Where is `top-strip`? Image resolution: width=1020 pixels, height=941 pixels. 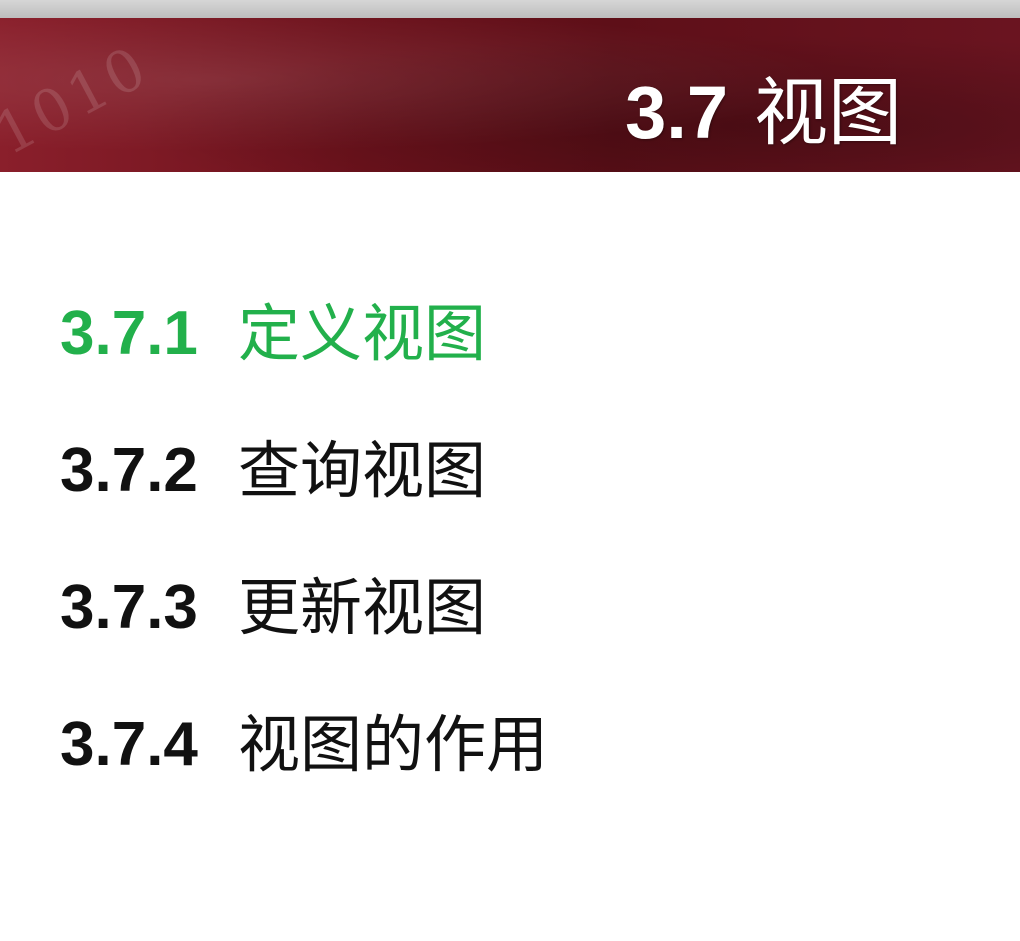 top-strip is located at coordinates (510, 9).